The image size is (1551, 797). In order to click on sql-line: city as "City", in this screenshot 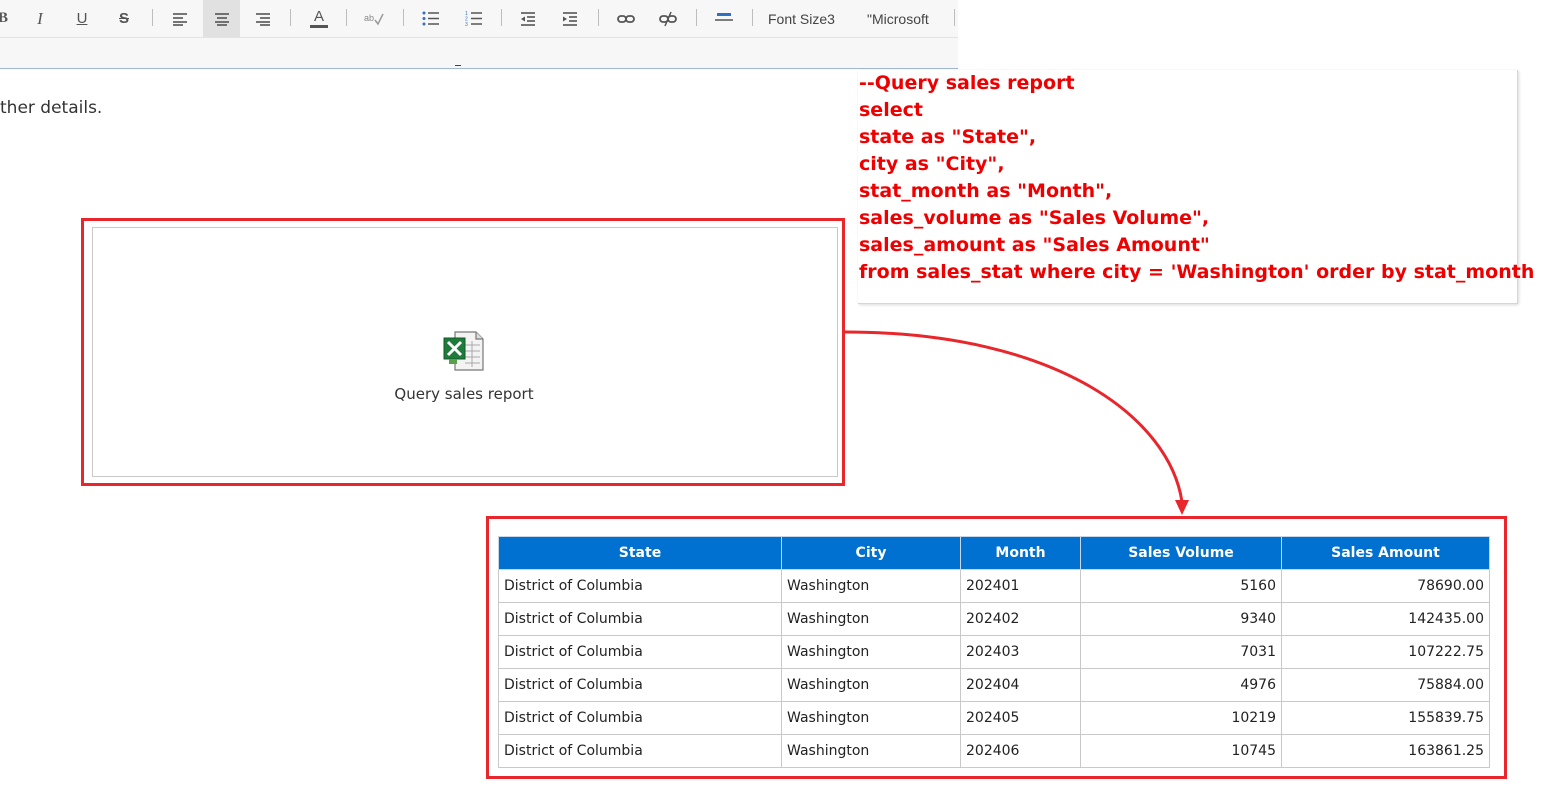, I will do `click(932, 164)`.